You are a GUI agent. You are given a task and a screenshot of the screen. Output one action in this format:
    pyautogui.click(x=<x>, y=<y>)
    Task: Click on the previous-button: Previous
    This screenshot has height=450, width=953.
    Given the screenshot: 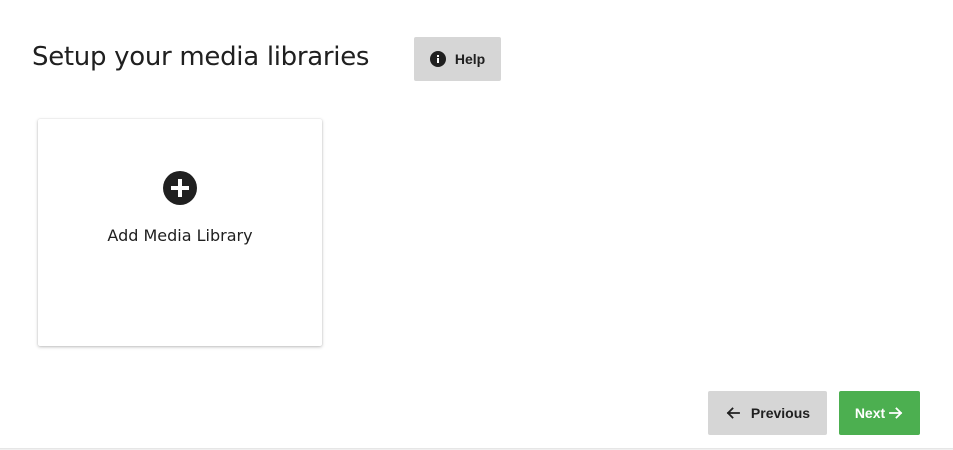 What is the action you would take?
    pyautogui.click(x=767, y=413)
    